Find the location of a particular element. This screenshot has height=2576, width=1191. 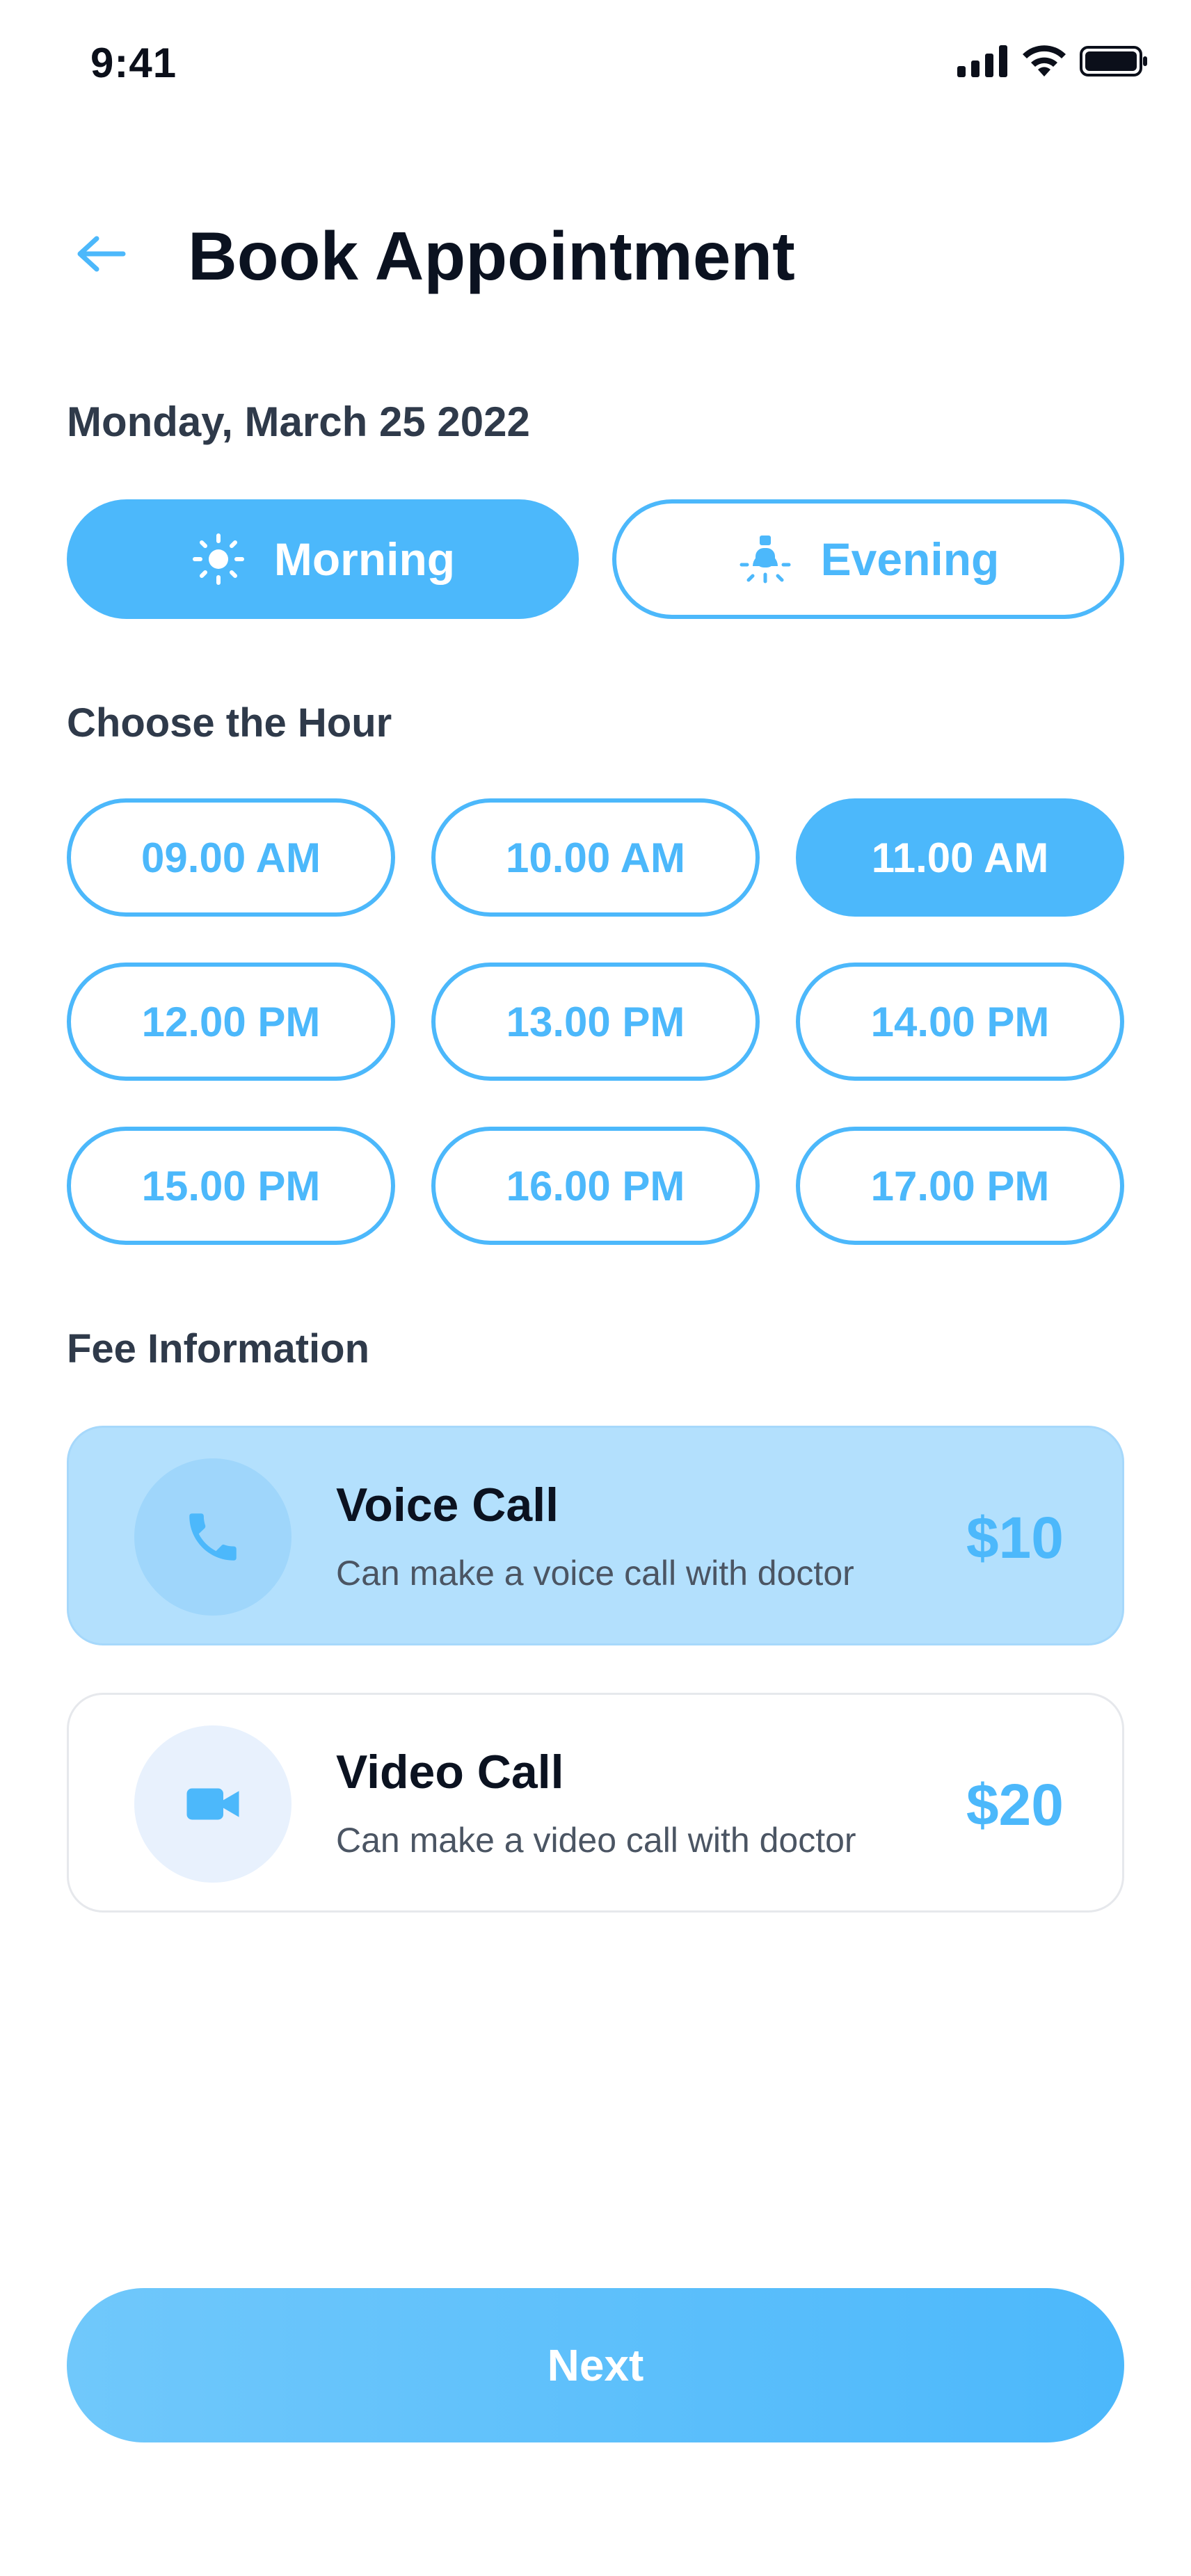

fee-information-label: Fee Information is located at coordinates (218, 1349).